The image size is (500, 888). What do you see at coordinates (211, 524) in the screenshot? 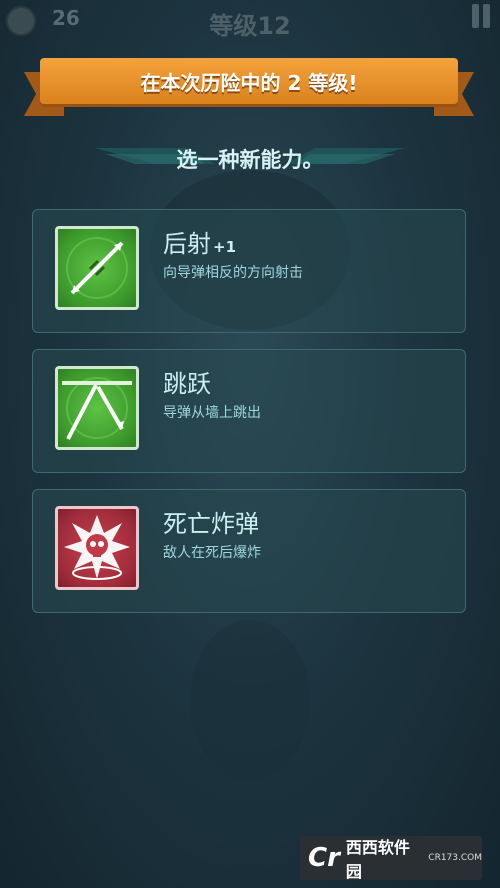
I see `ability-name: 死亡炸弹` at bounding box center [211, 524].